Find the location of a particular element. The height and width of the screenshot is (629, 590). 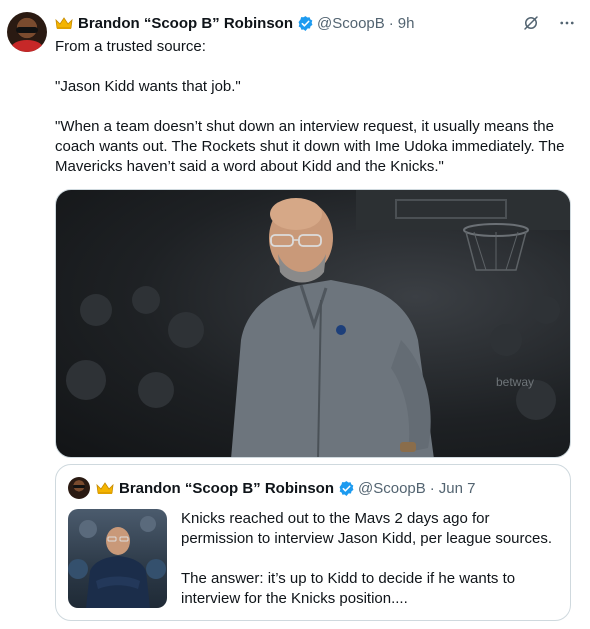

tweet-header: Brandon “Scoop B” Robinson @ScoopB · 9h is located at coordinates (317, 23).